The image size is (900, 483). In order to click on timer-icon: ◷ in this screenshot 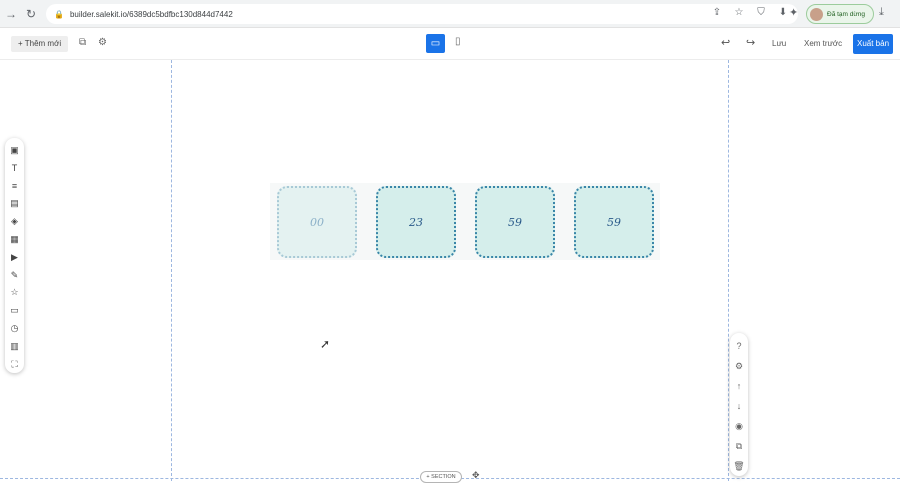, I will do `click(15, 329)`.